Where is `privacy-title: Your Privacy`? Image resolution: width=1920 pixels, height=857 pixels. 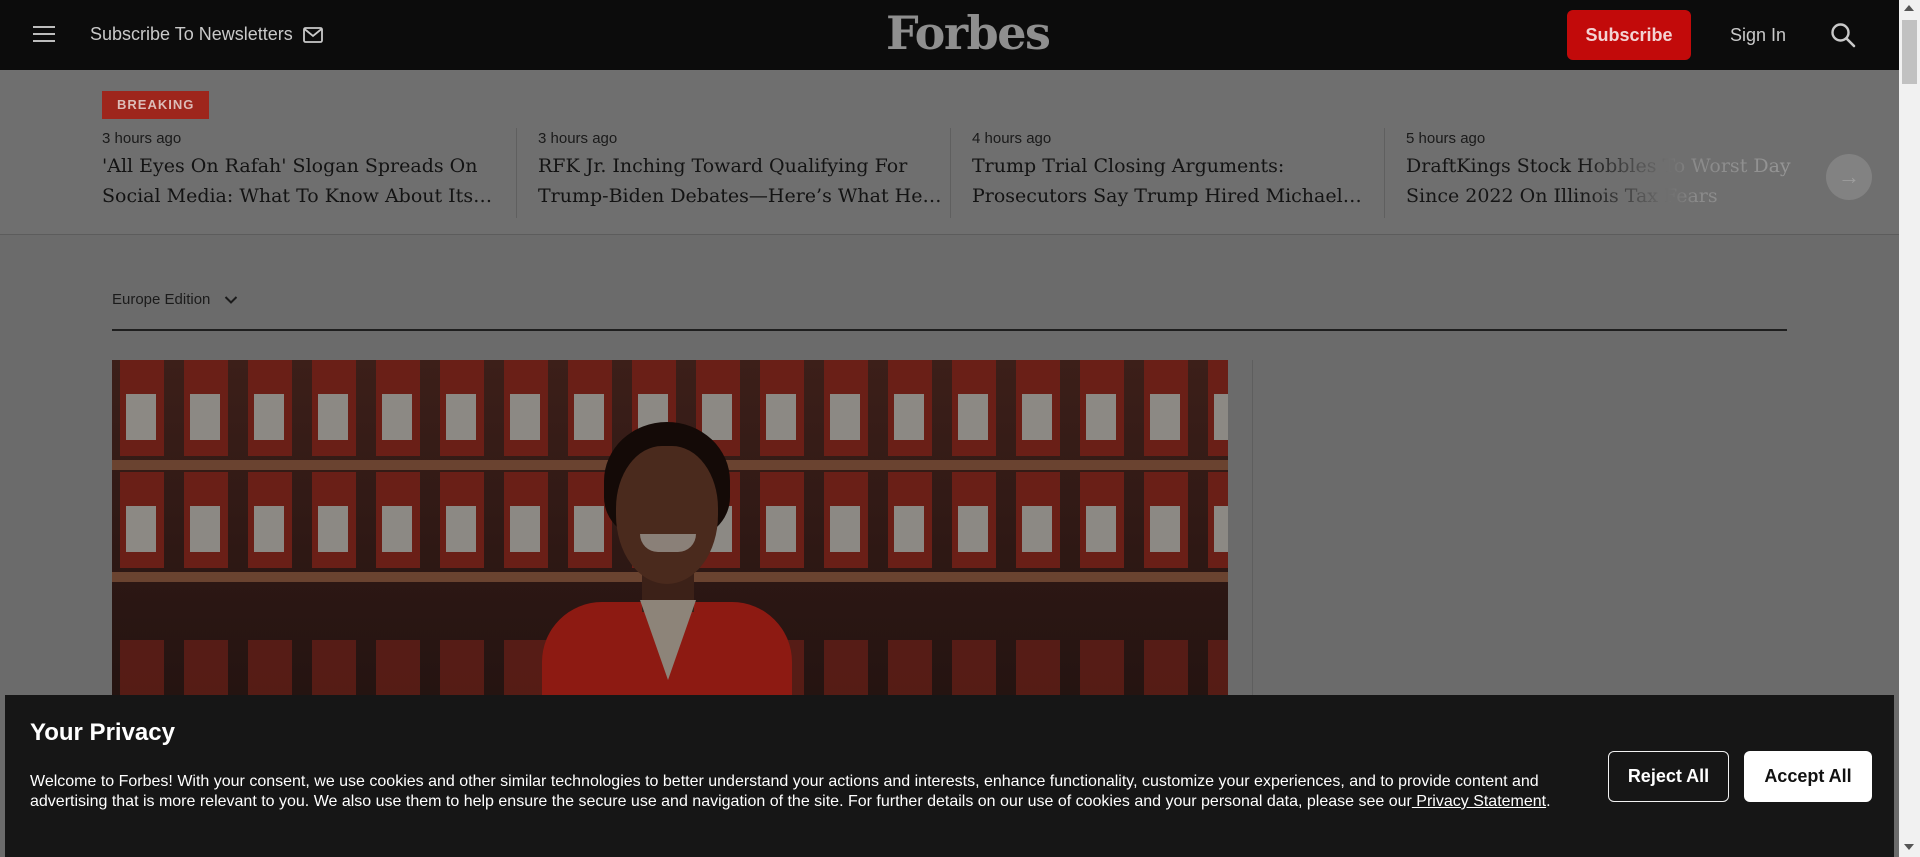 privacy-title: Your Privacy is located at coordinates (102, 732).